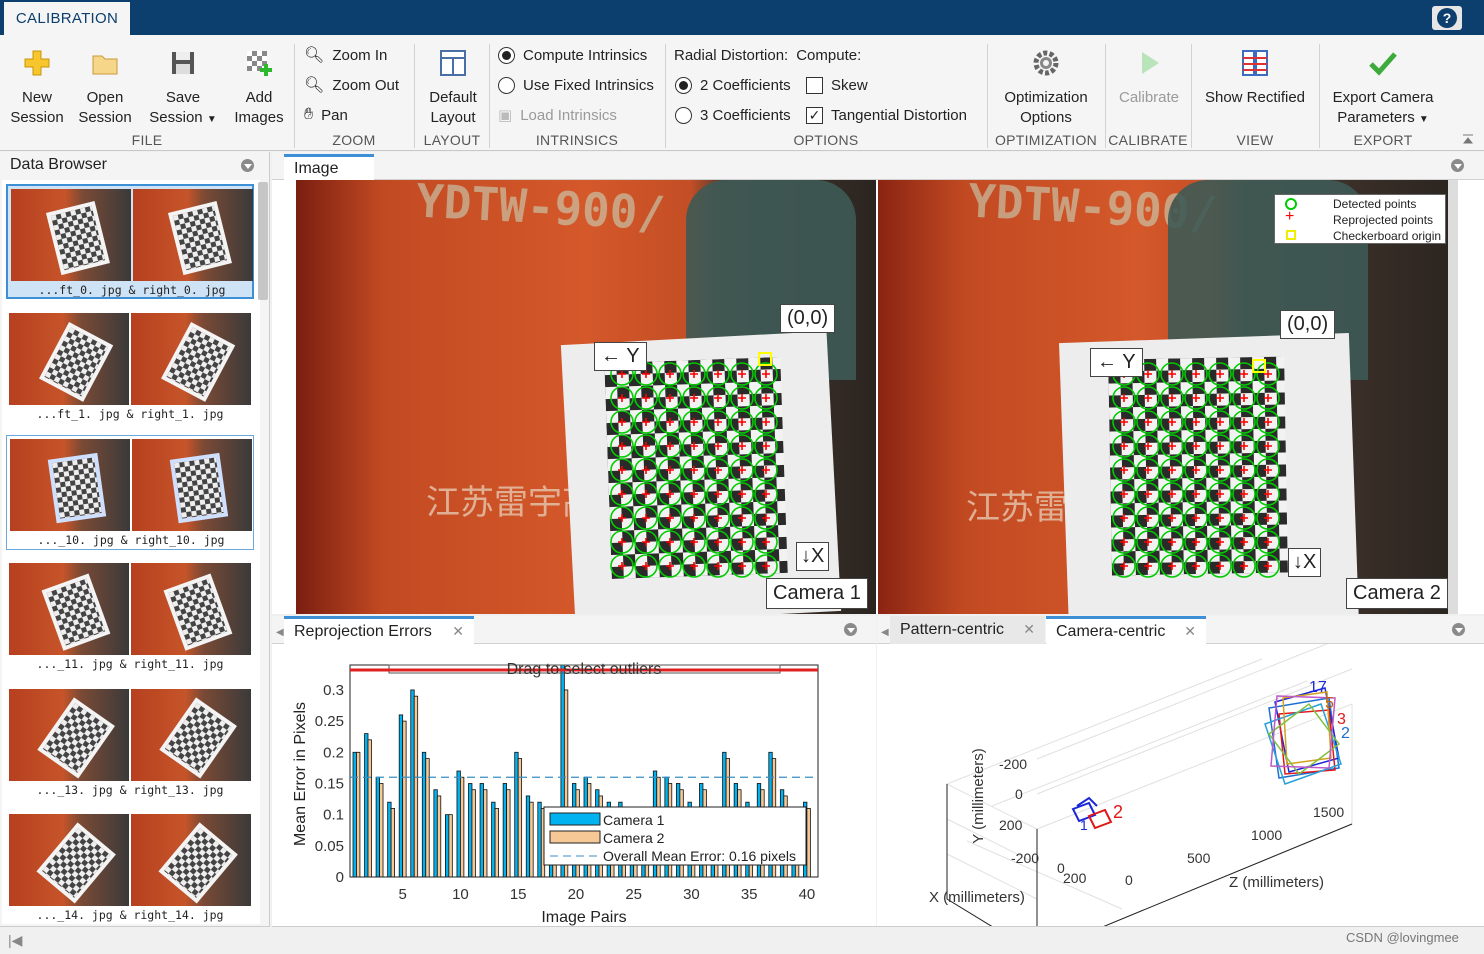  Describe the element at coordinates (130, 492) in the screenshot. I see `thumbnail-item: ..._10. jpg & right_10. jpg` at that location.